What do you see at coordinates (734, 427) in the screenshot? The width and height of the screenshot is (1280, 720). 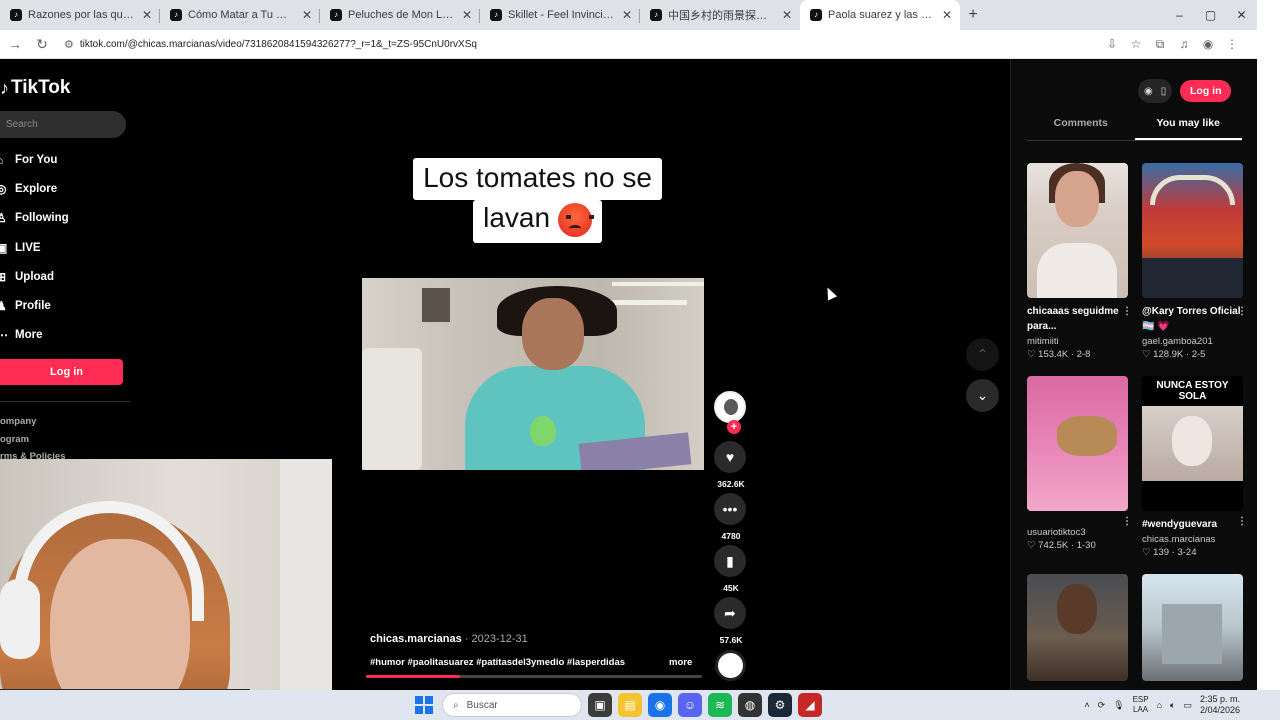 I see `follow-plus-icon: +` at bounding box center [734, 427].